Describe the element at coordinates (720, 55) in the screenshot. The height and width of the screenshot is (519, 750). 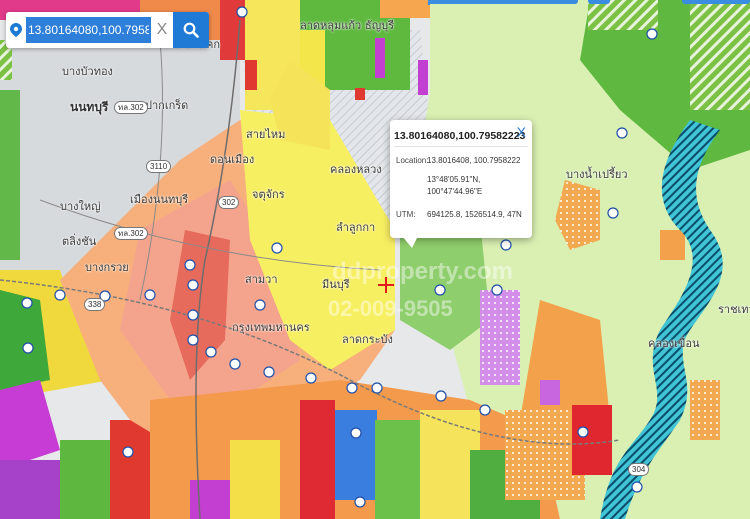
I see `forest-hatched` at that location.